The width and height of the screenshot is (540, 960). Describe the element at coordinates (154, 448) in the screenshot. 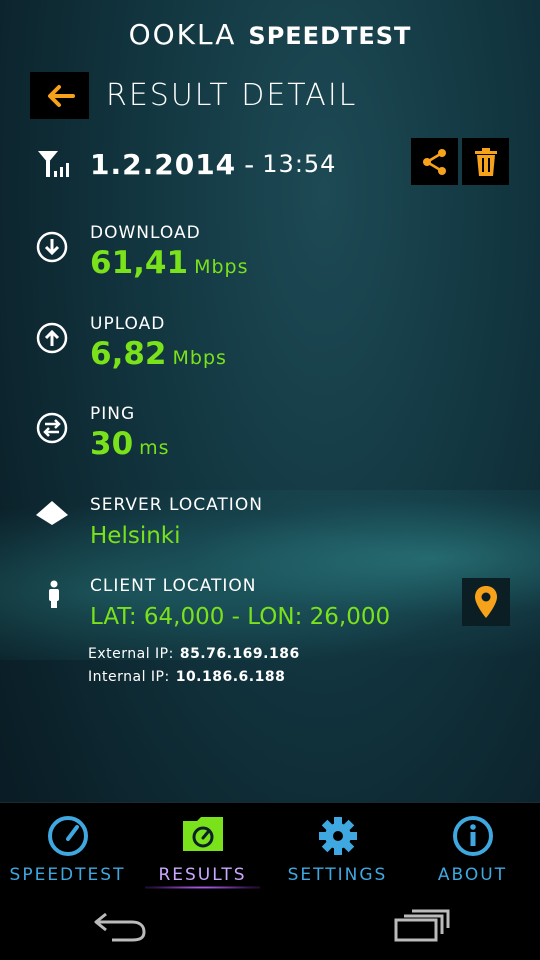

I see `ping-unit: ms` at that location.